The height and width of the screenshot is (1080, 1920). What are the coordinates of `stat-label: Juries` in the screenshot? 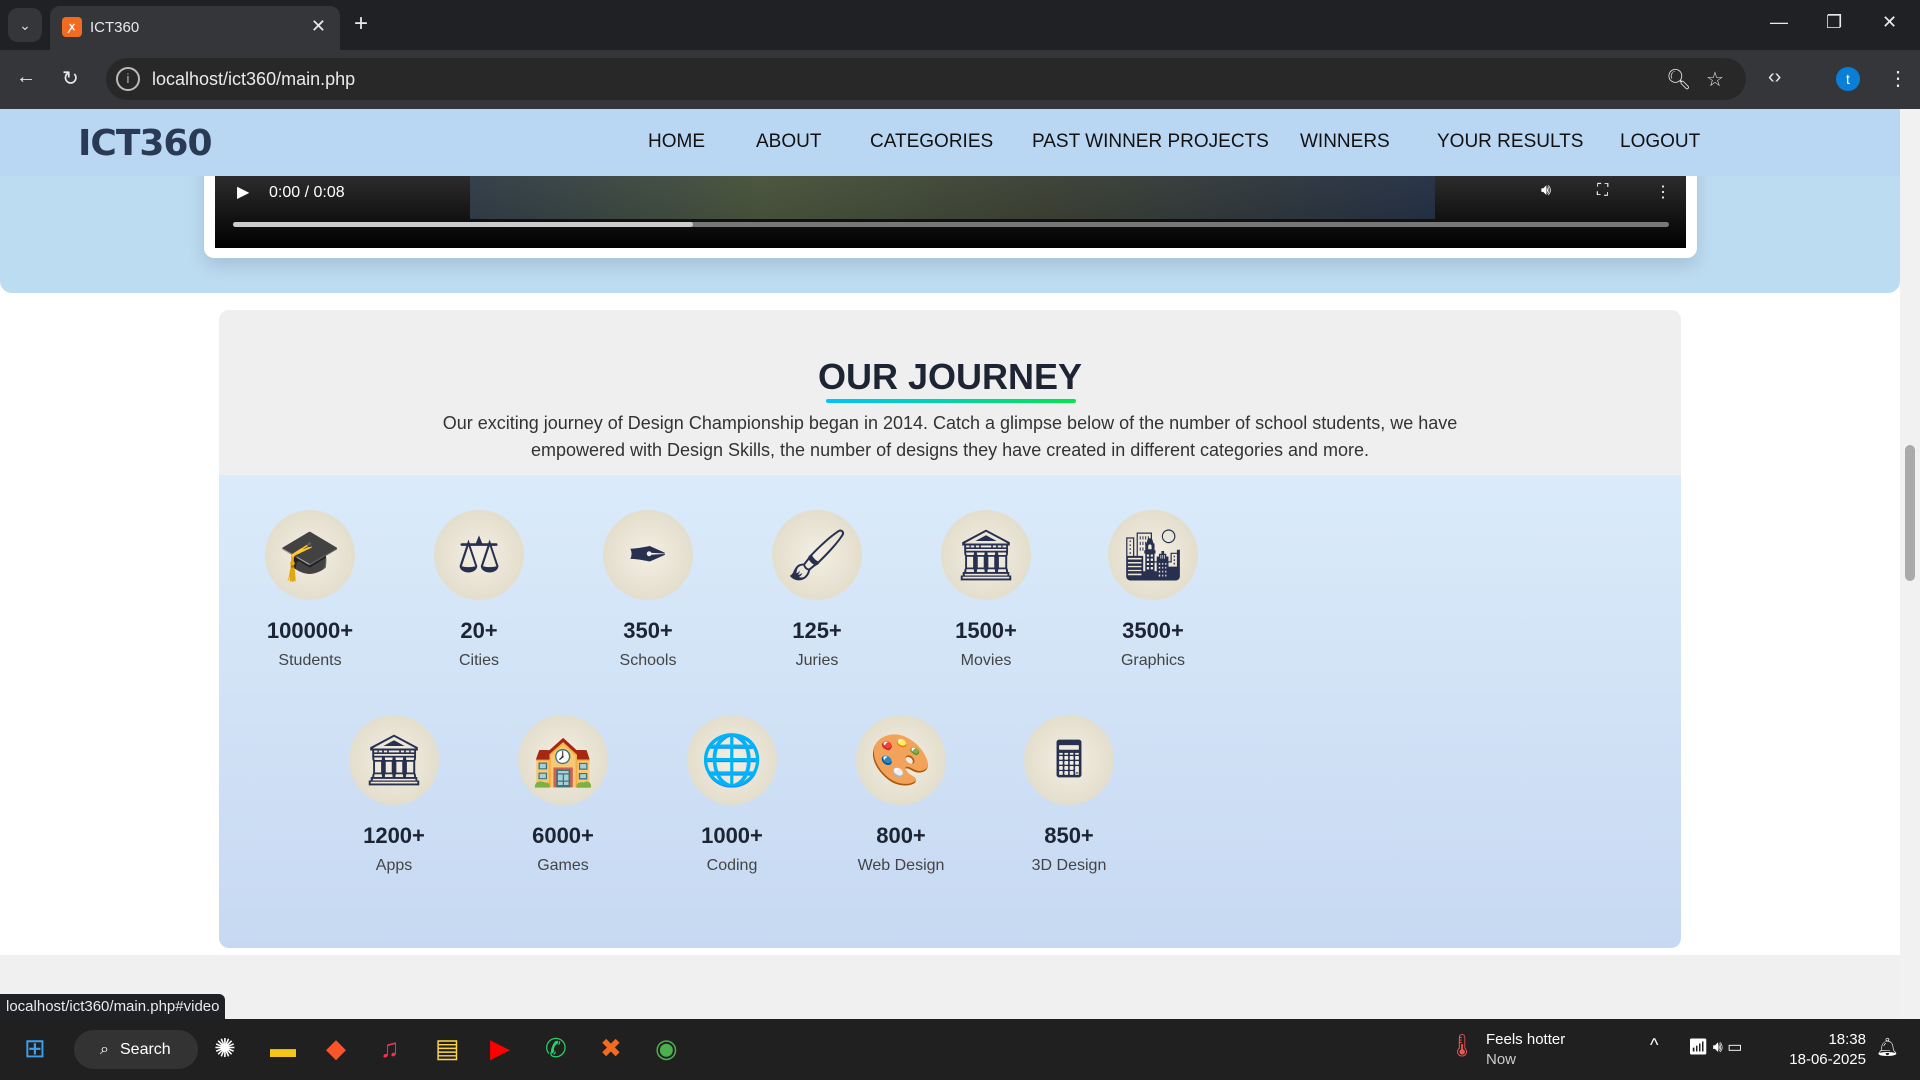 It's located at (817, 660).